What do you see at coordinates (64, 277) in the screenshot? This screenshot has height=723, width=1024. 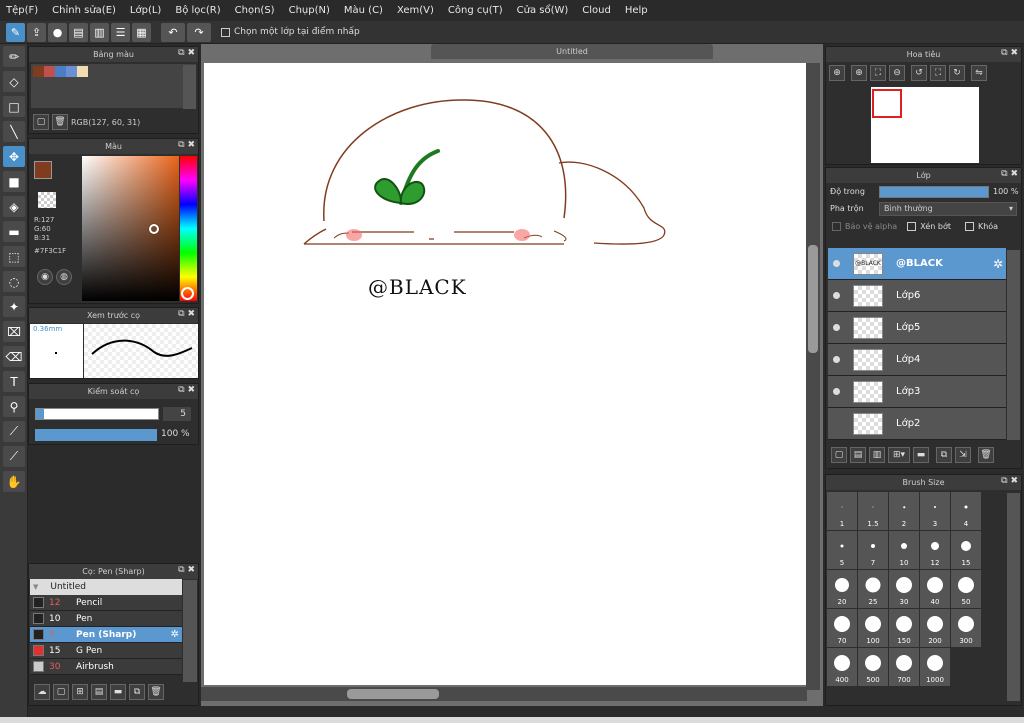 I see `color-palette-icon: ◍` at bounding box center [64, 277].